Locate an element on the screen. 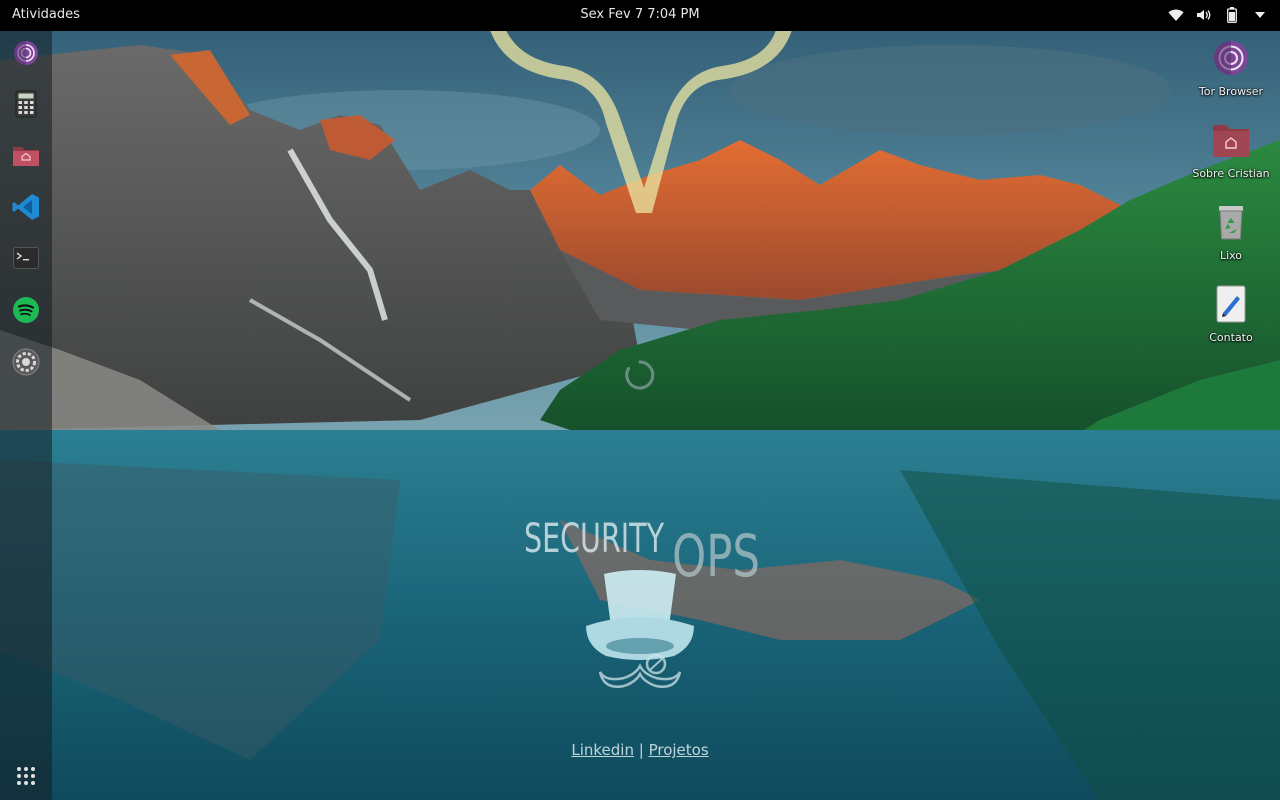 The width and height of the screenshot is (1280, 800). app-grid-icon is located at coordinates (26, 776).